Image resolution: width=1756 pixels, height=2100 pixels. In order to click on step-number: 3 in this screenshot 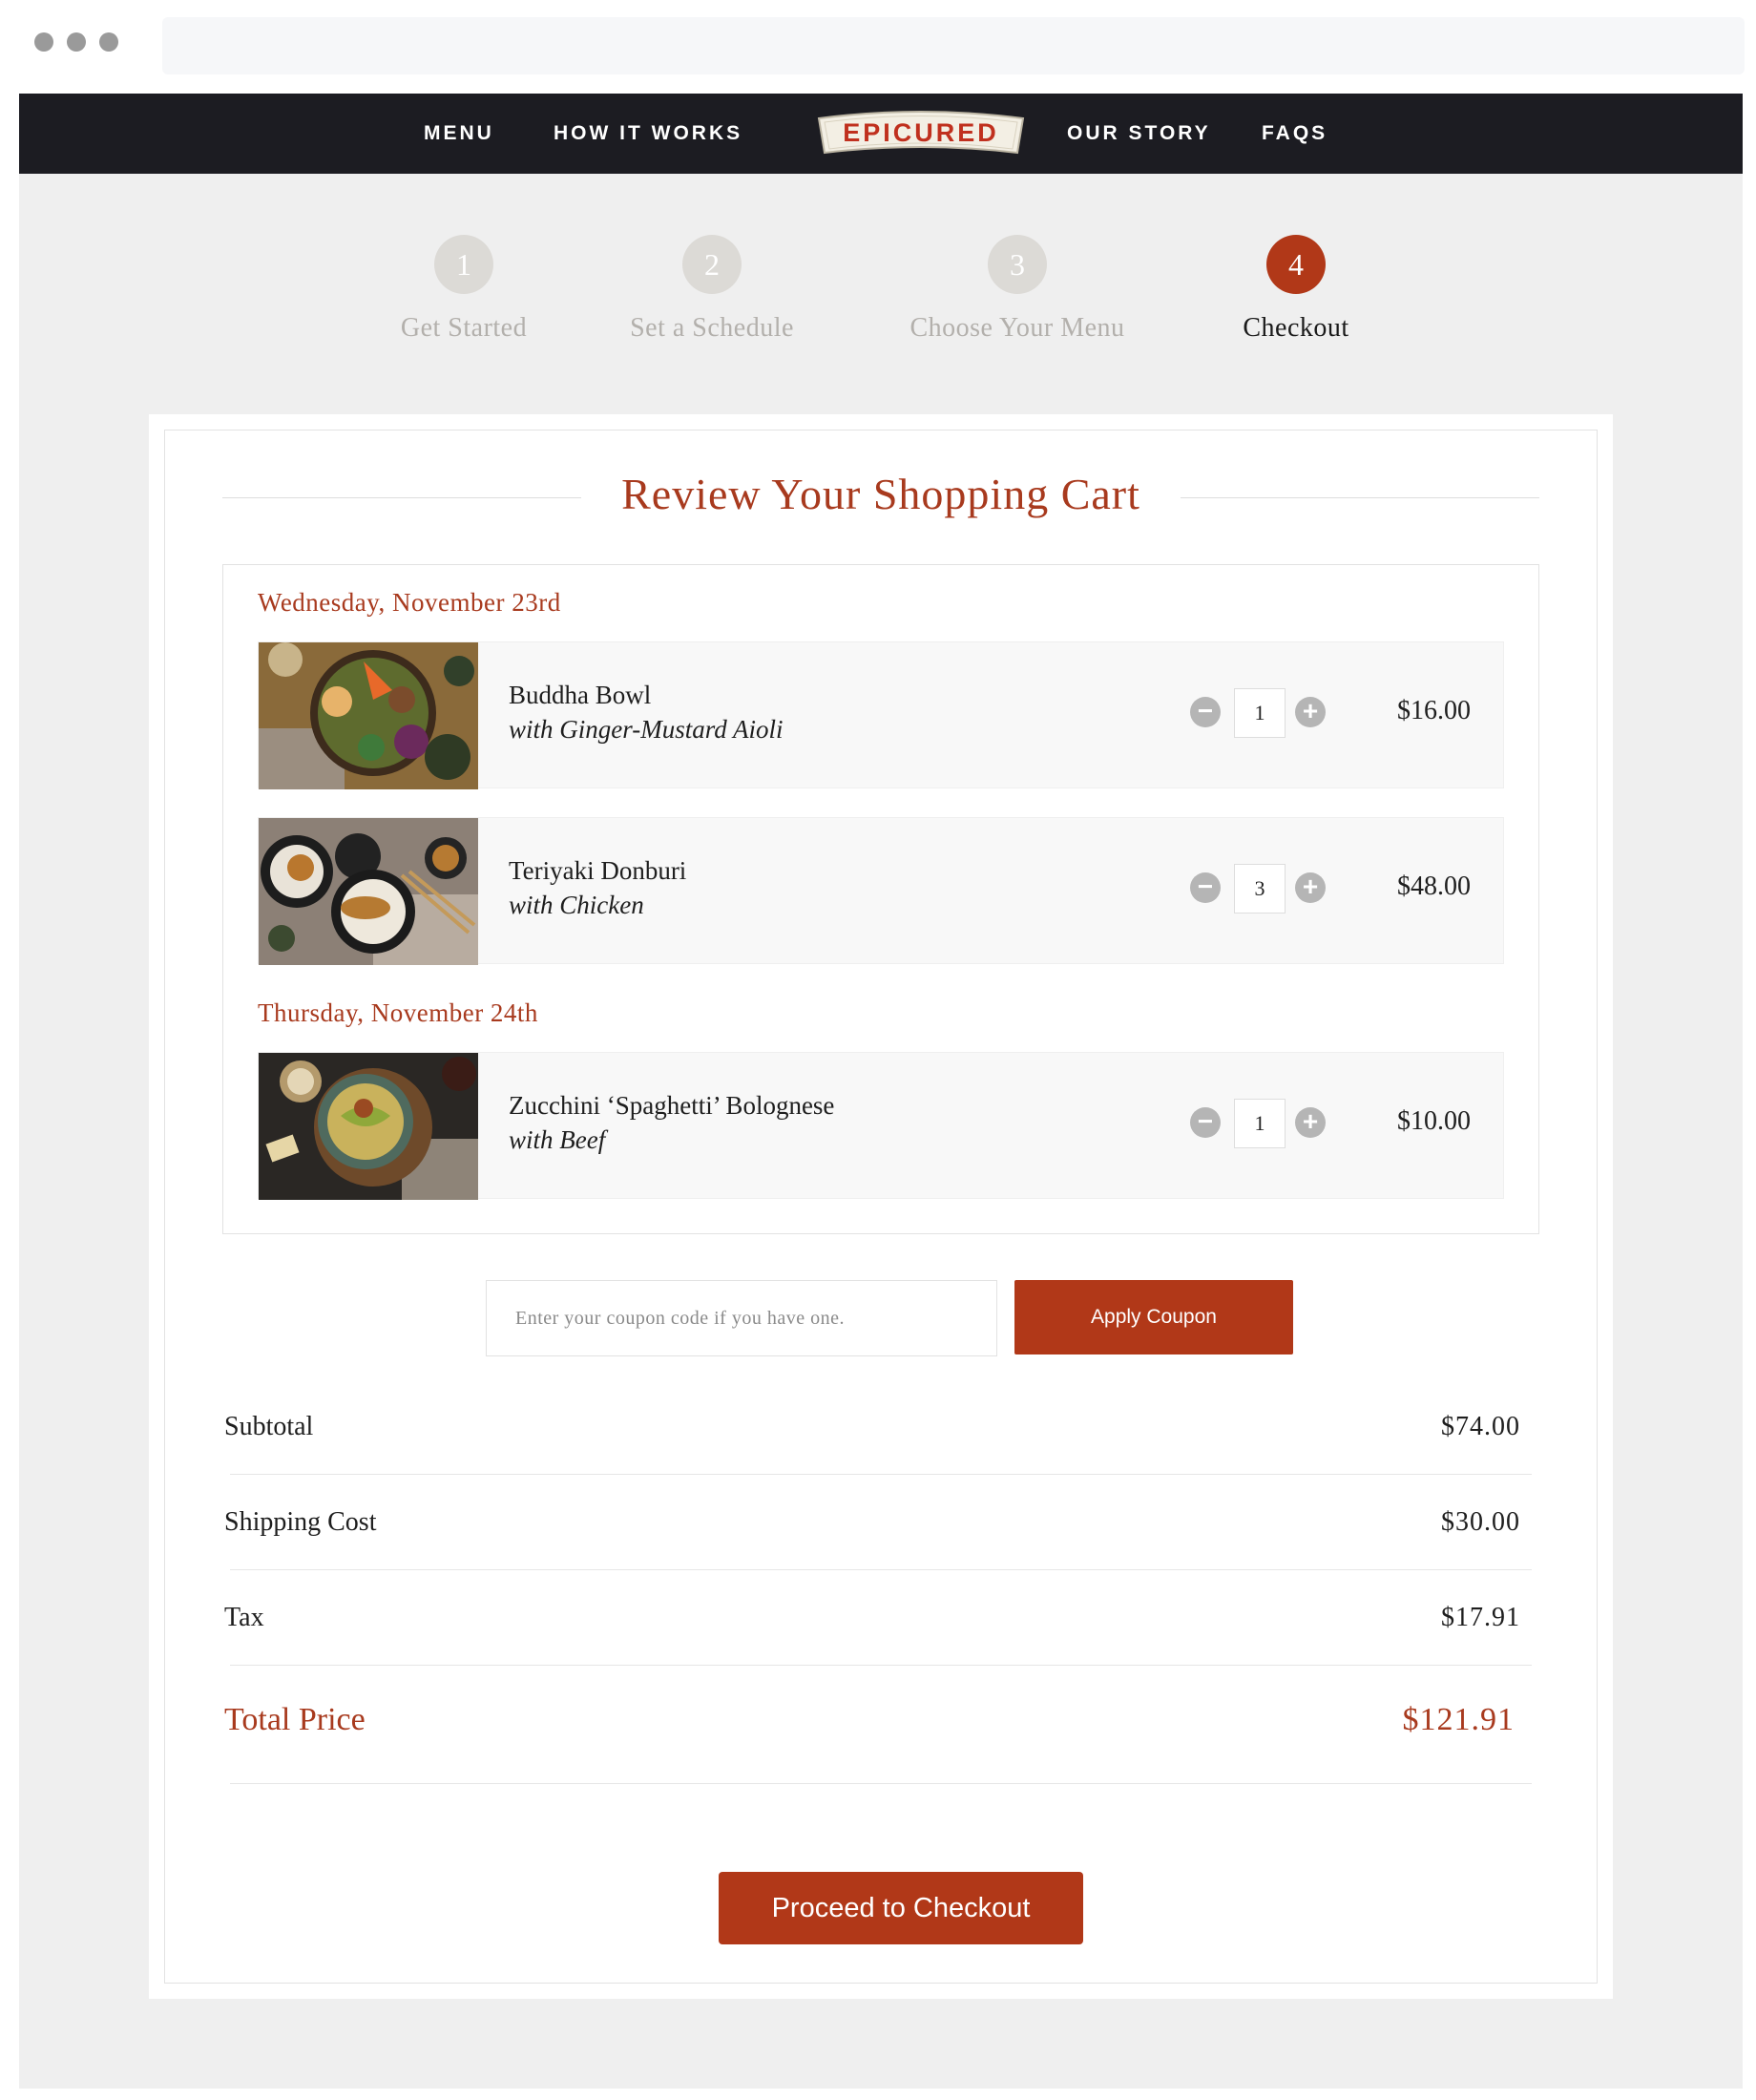, I will do `click(1018, 265)`.